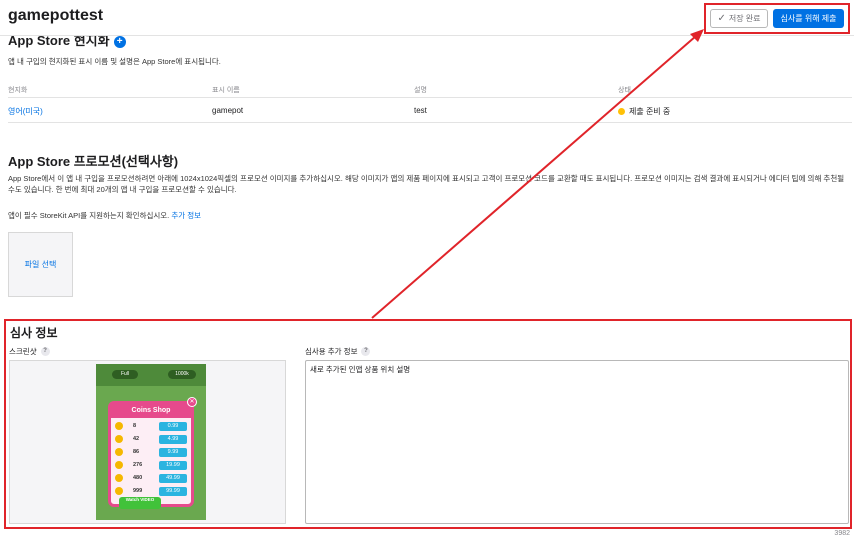  I want to click on coin-price: 4.99, so click(173, 439).